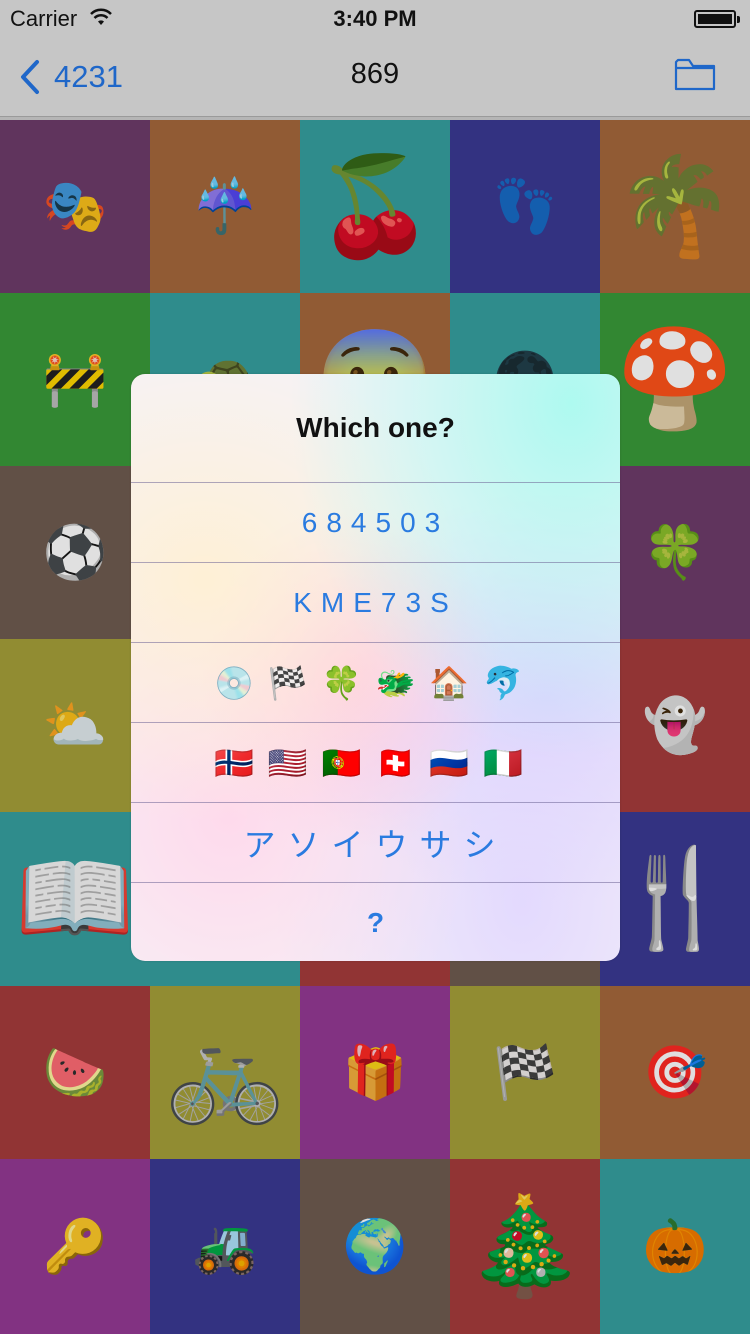  I want to click on status-time: 3:40 PM, so click(375, 18).